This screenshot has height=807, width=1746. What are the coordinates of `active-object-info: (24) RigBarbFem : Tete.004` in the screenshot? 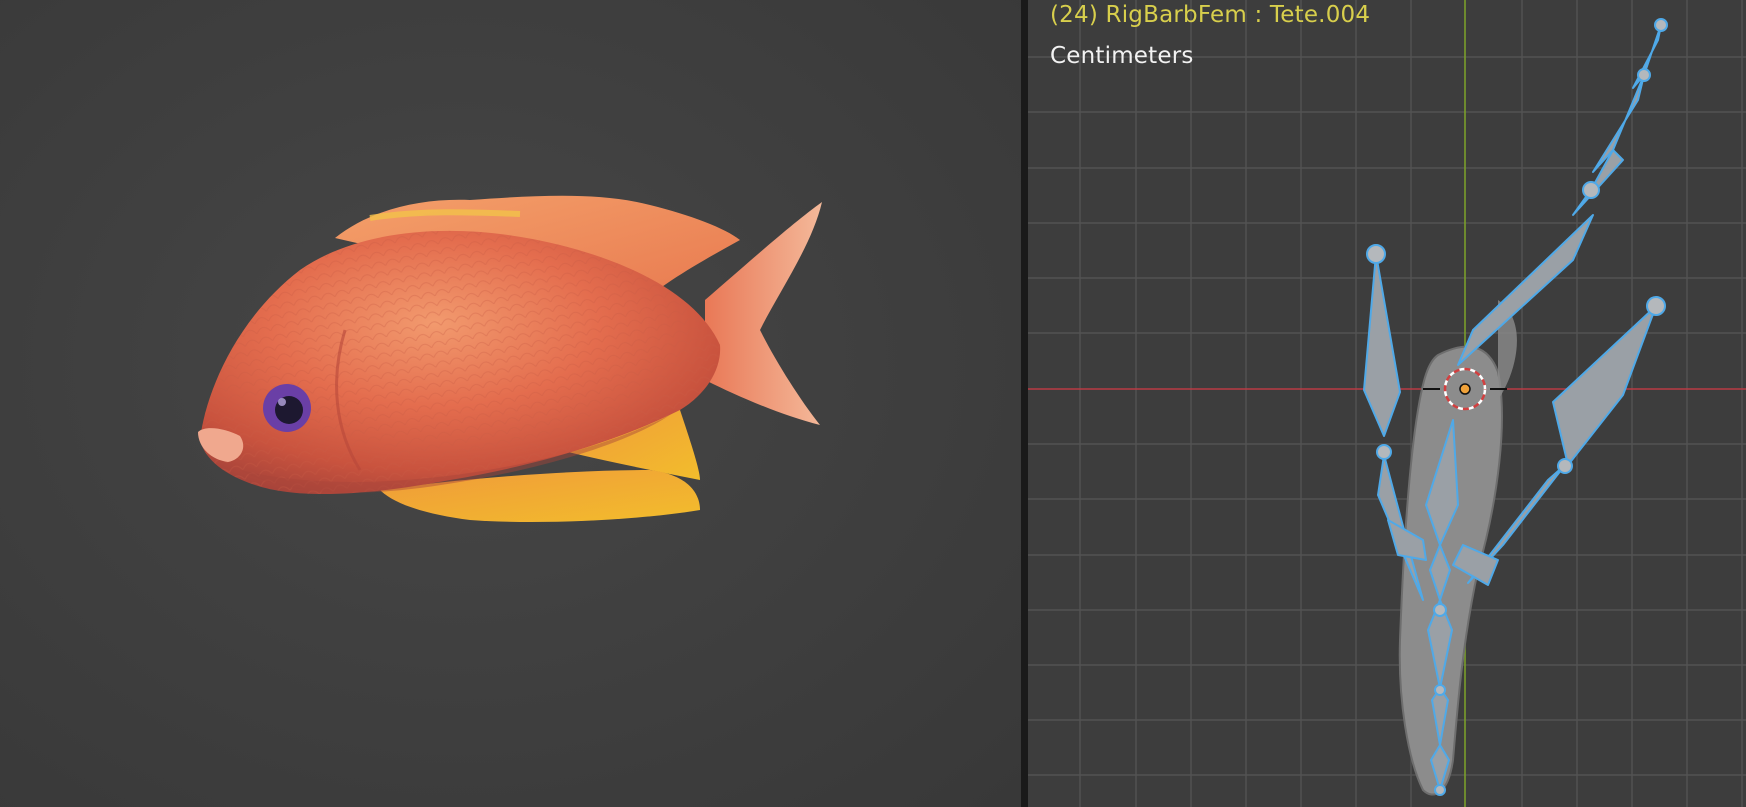 It's located at (1210, 15).